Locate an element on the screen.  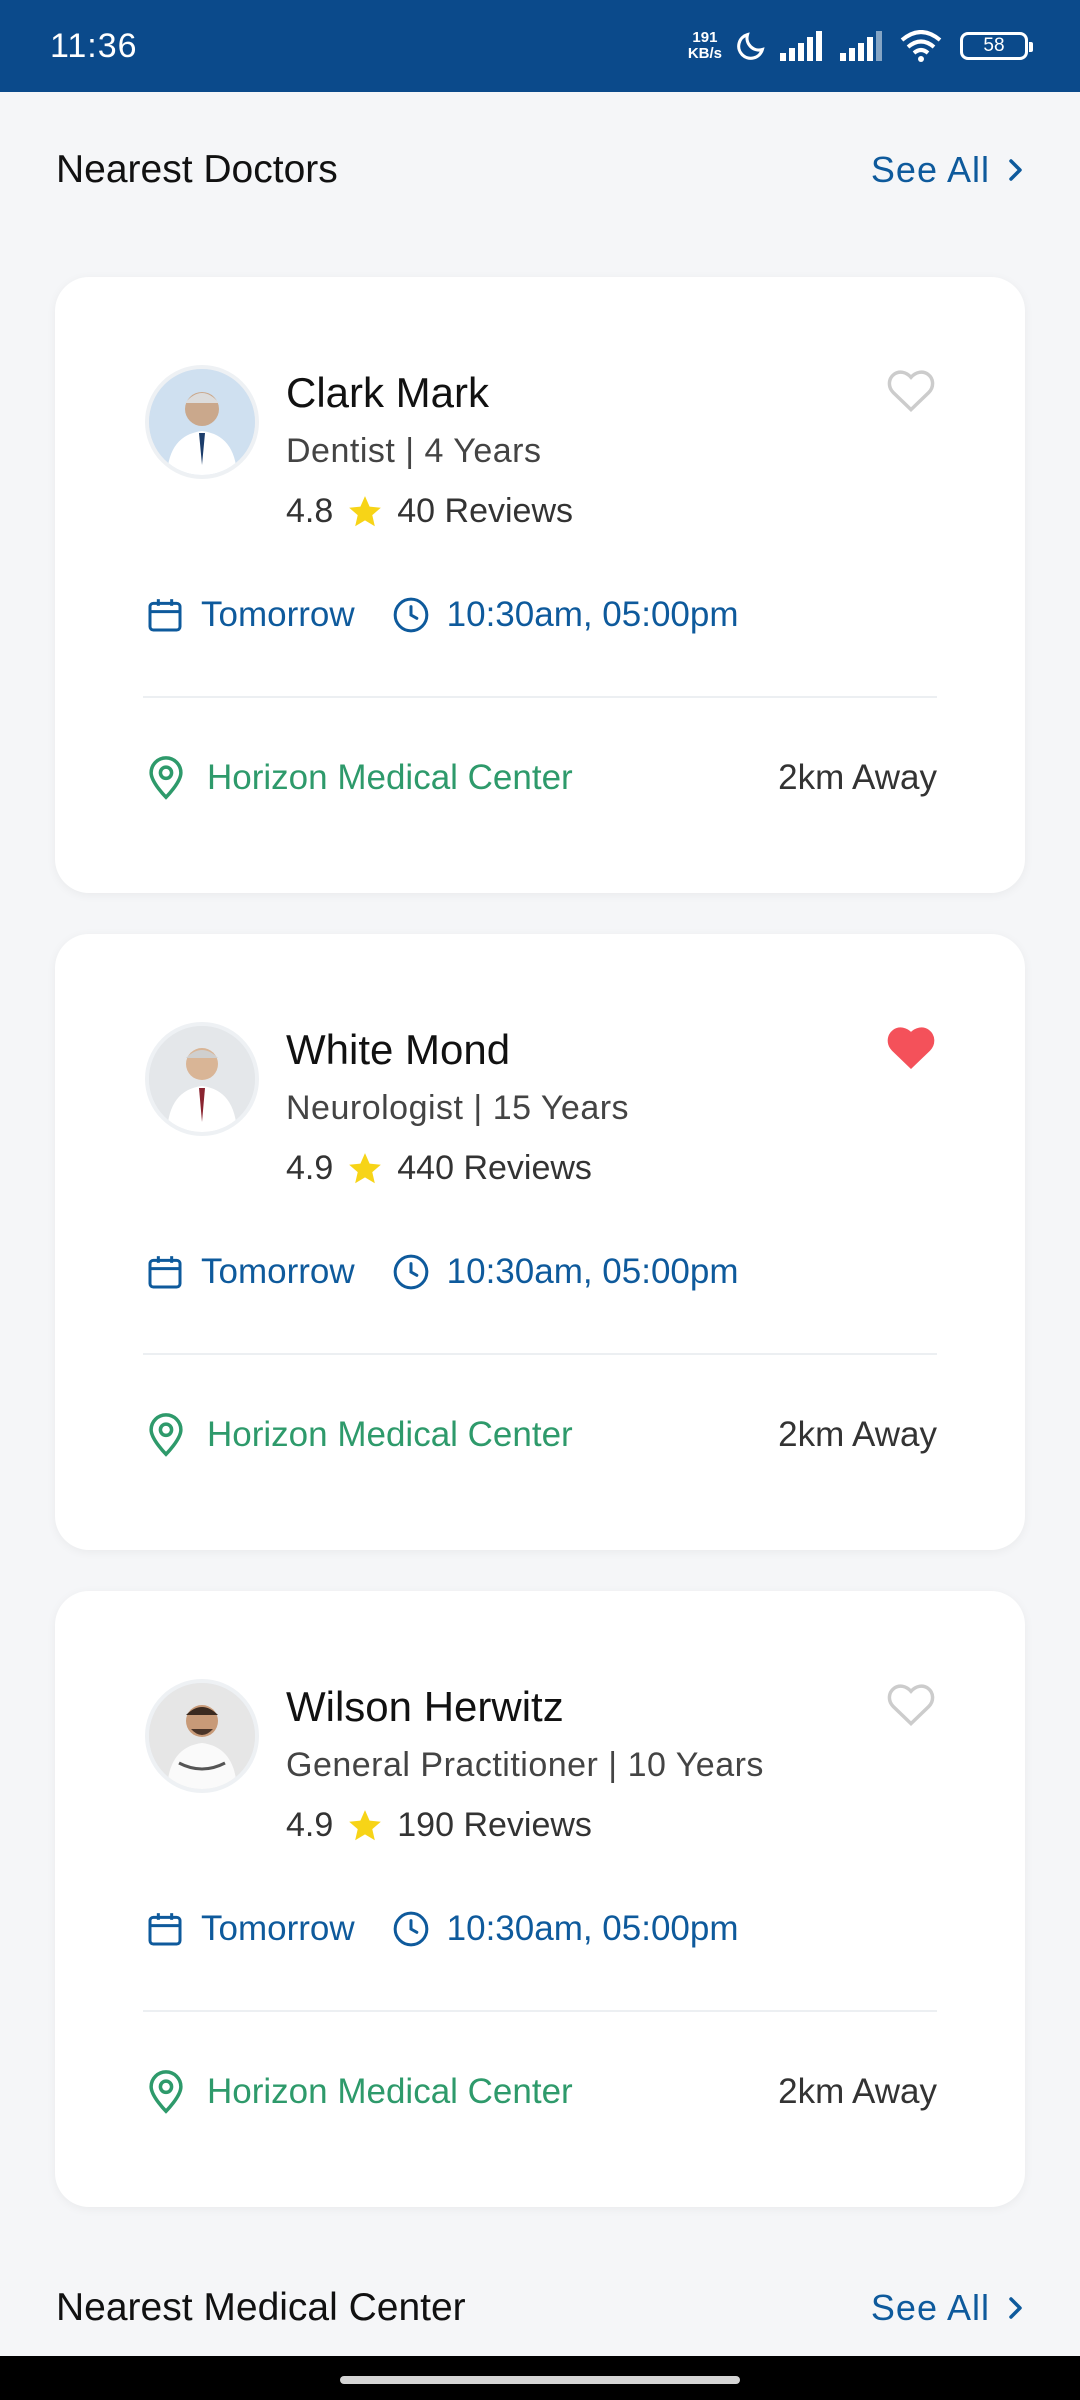
doctor-rating: 4.8 40 Reviews is located at coordinates (429, 511).